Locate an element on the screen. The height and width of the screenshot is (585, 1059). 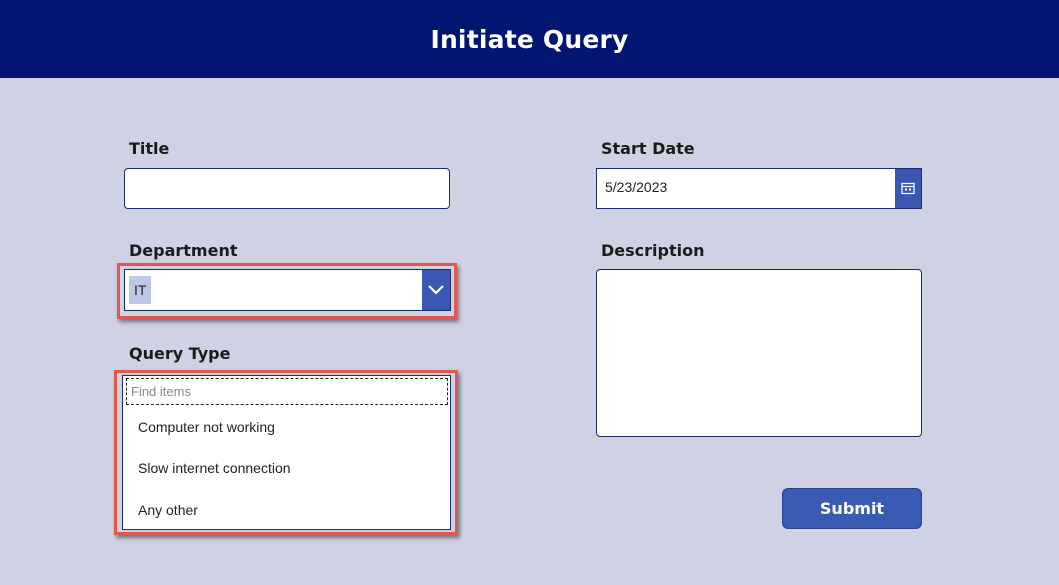
start-date-value: 5/23/2023 is located at coordinates (636, 187).